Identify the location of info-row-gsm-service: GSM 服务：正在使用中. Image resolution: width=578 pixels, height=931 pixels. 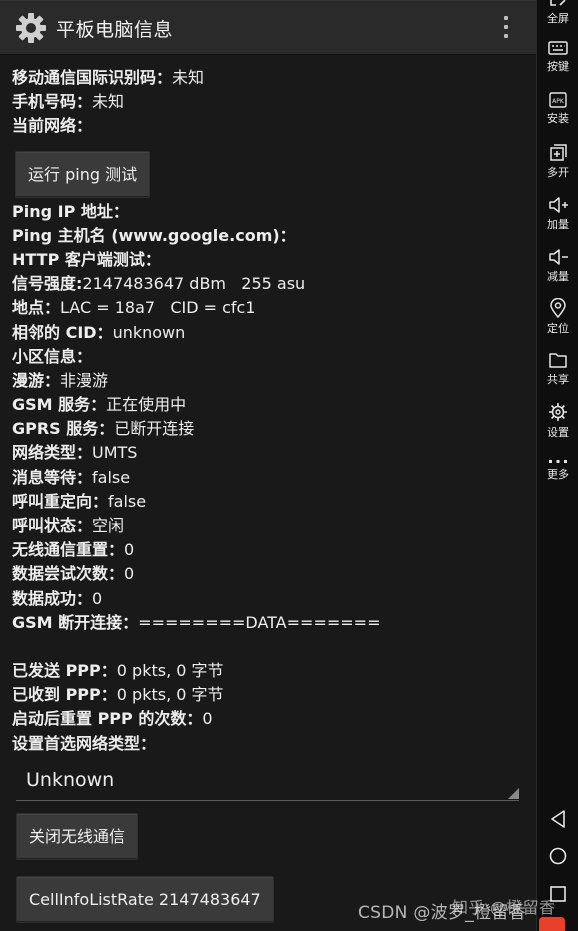
(99, 405).